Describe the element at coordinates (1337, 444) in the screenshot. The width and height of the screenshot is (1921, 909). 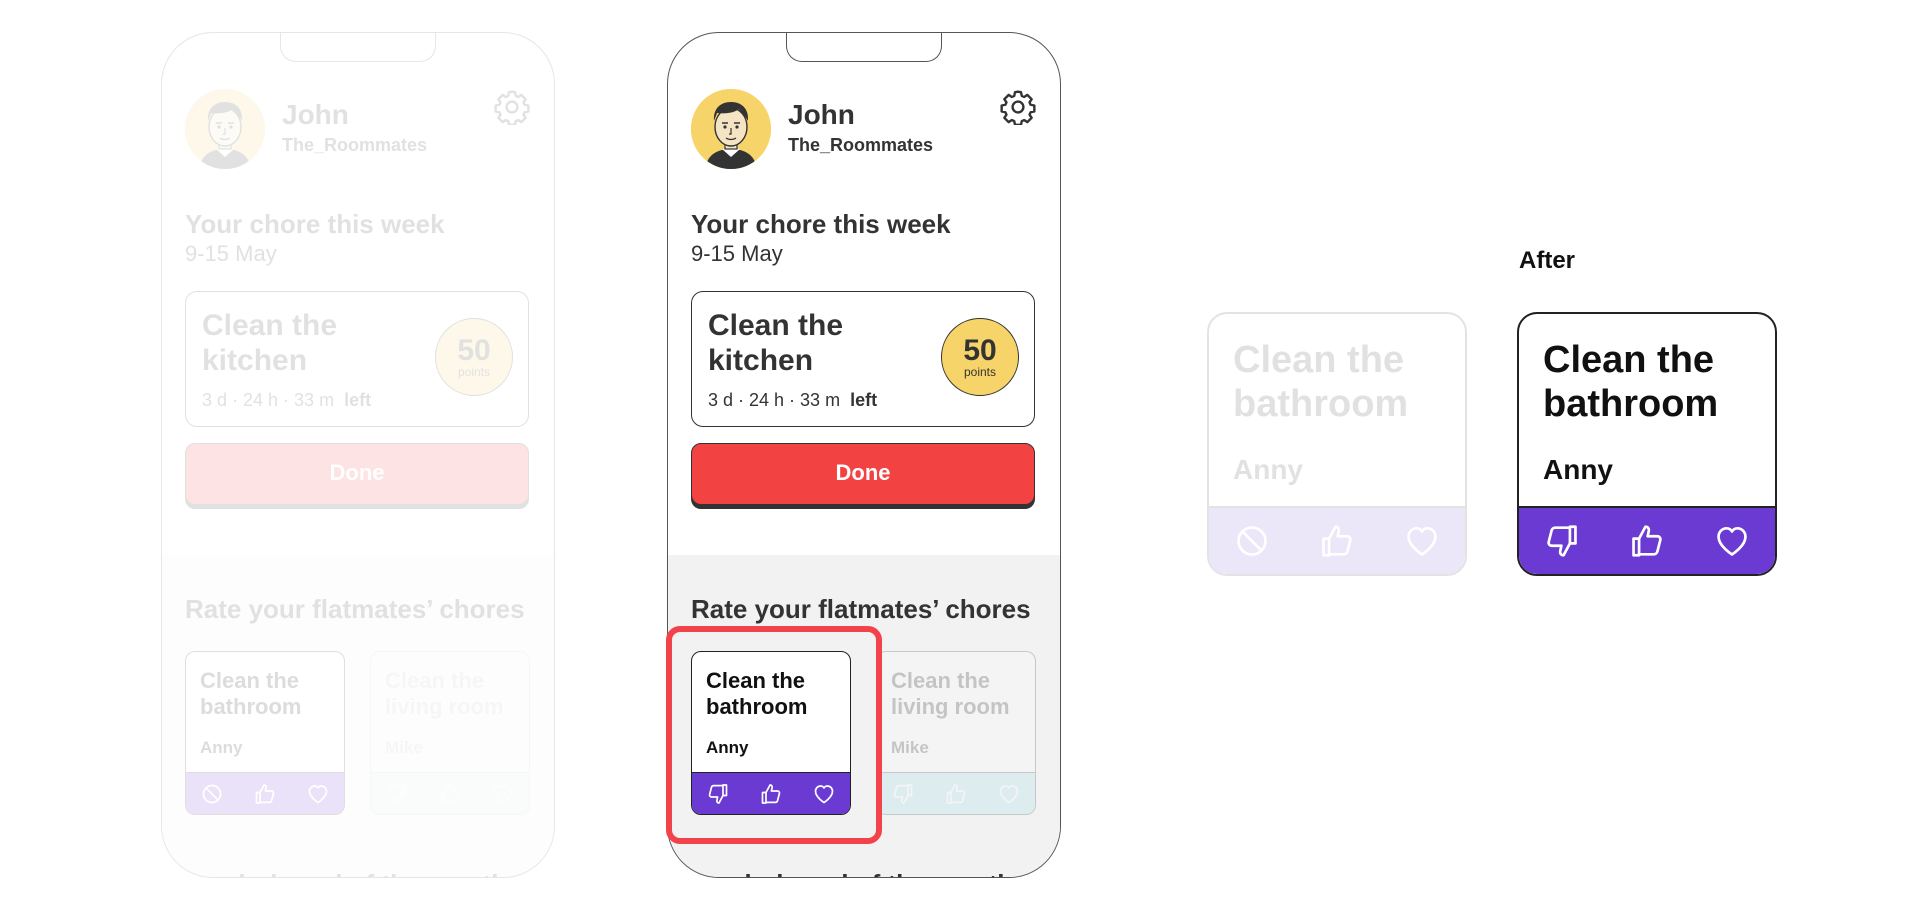
I see `before-rating-card: Clean the bathroom Anny` at that location.